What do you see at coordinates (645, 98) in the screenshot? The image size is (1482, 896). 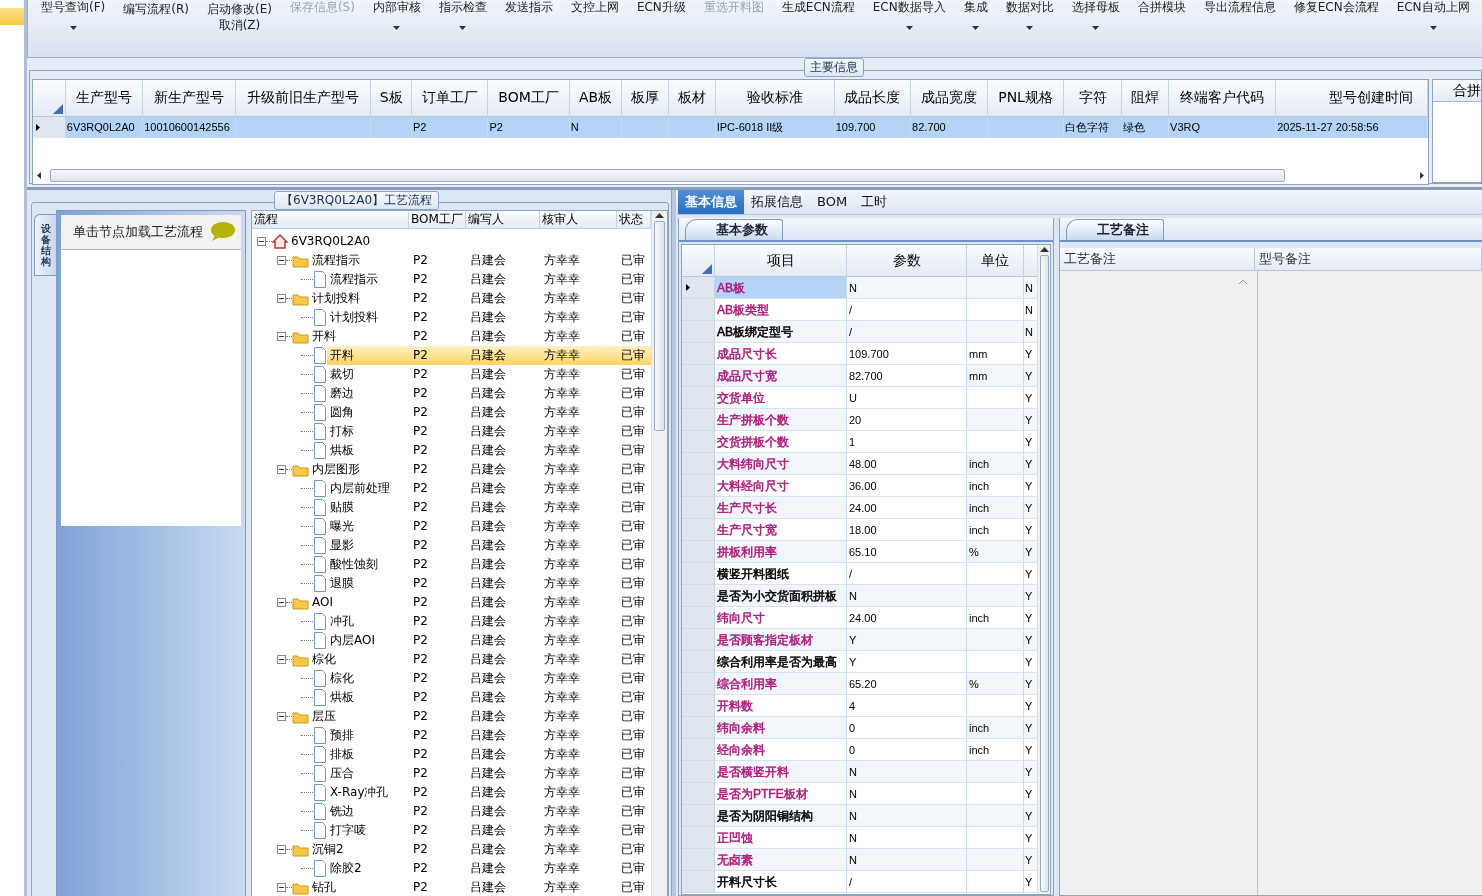 I see `column-header: 板厚` at bounding box center [645, 98].